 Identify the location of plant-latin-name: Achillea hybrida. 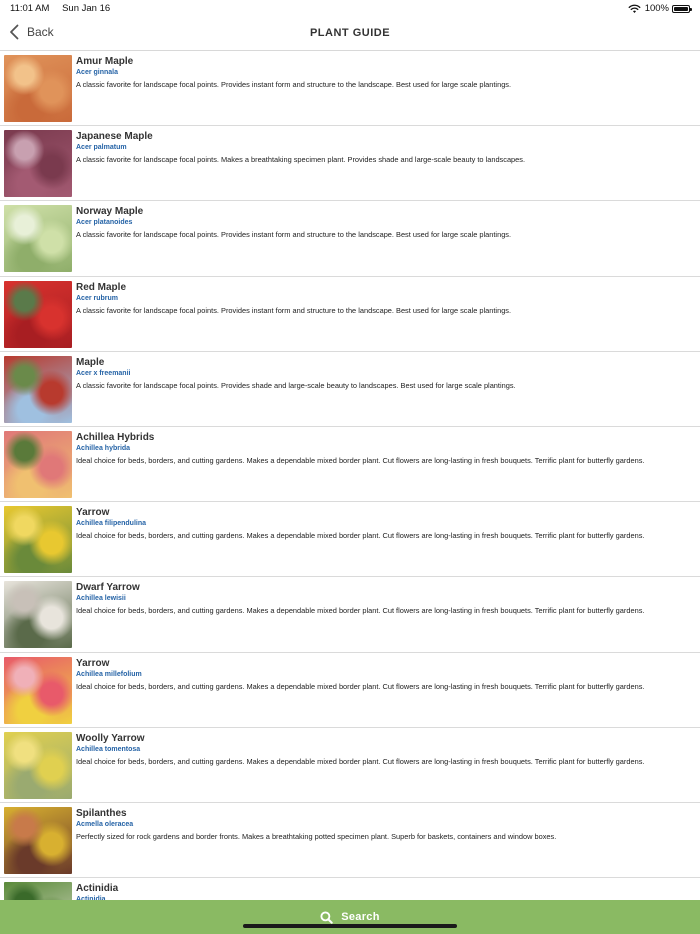
(103, 448).